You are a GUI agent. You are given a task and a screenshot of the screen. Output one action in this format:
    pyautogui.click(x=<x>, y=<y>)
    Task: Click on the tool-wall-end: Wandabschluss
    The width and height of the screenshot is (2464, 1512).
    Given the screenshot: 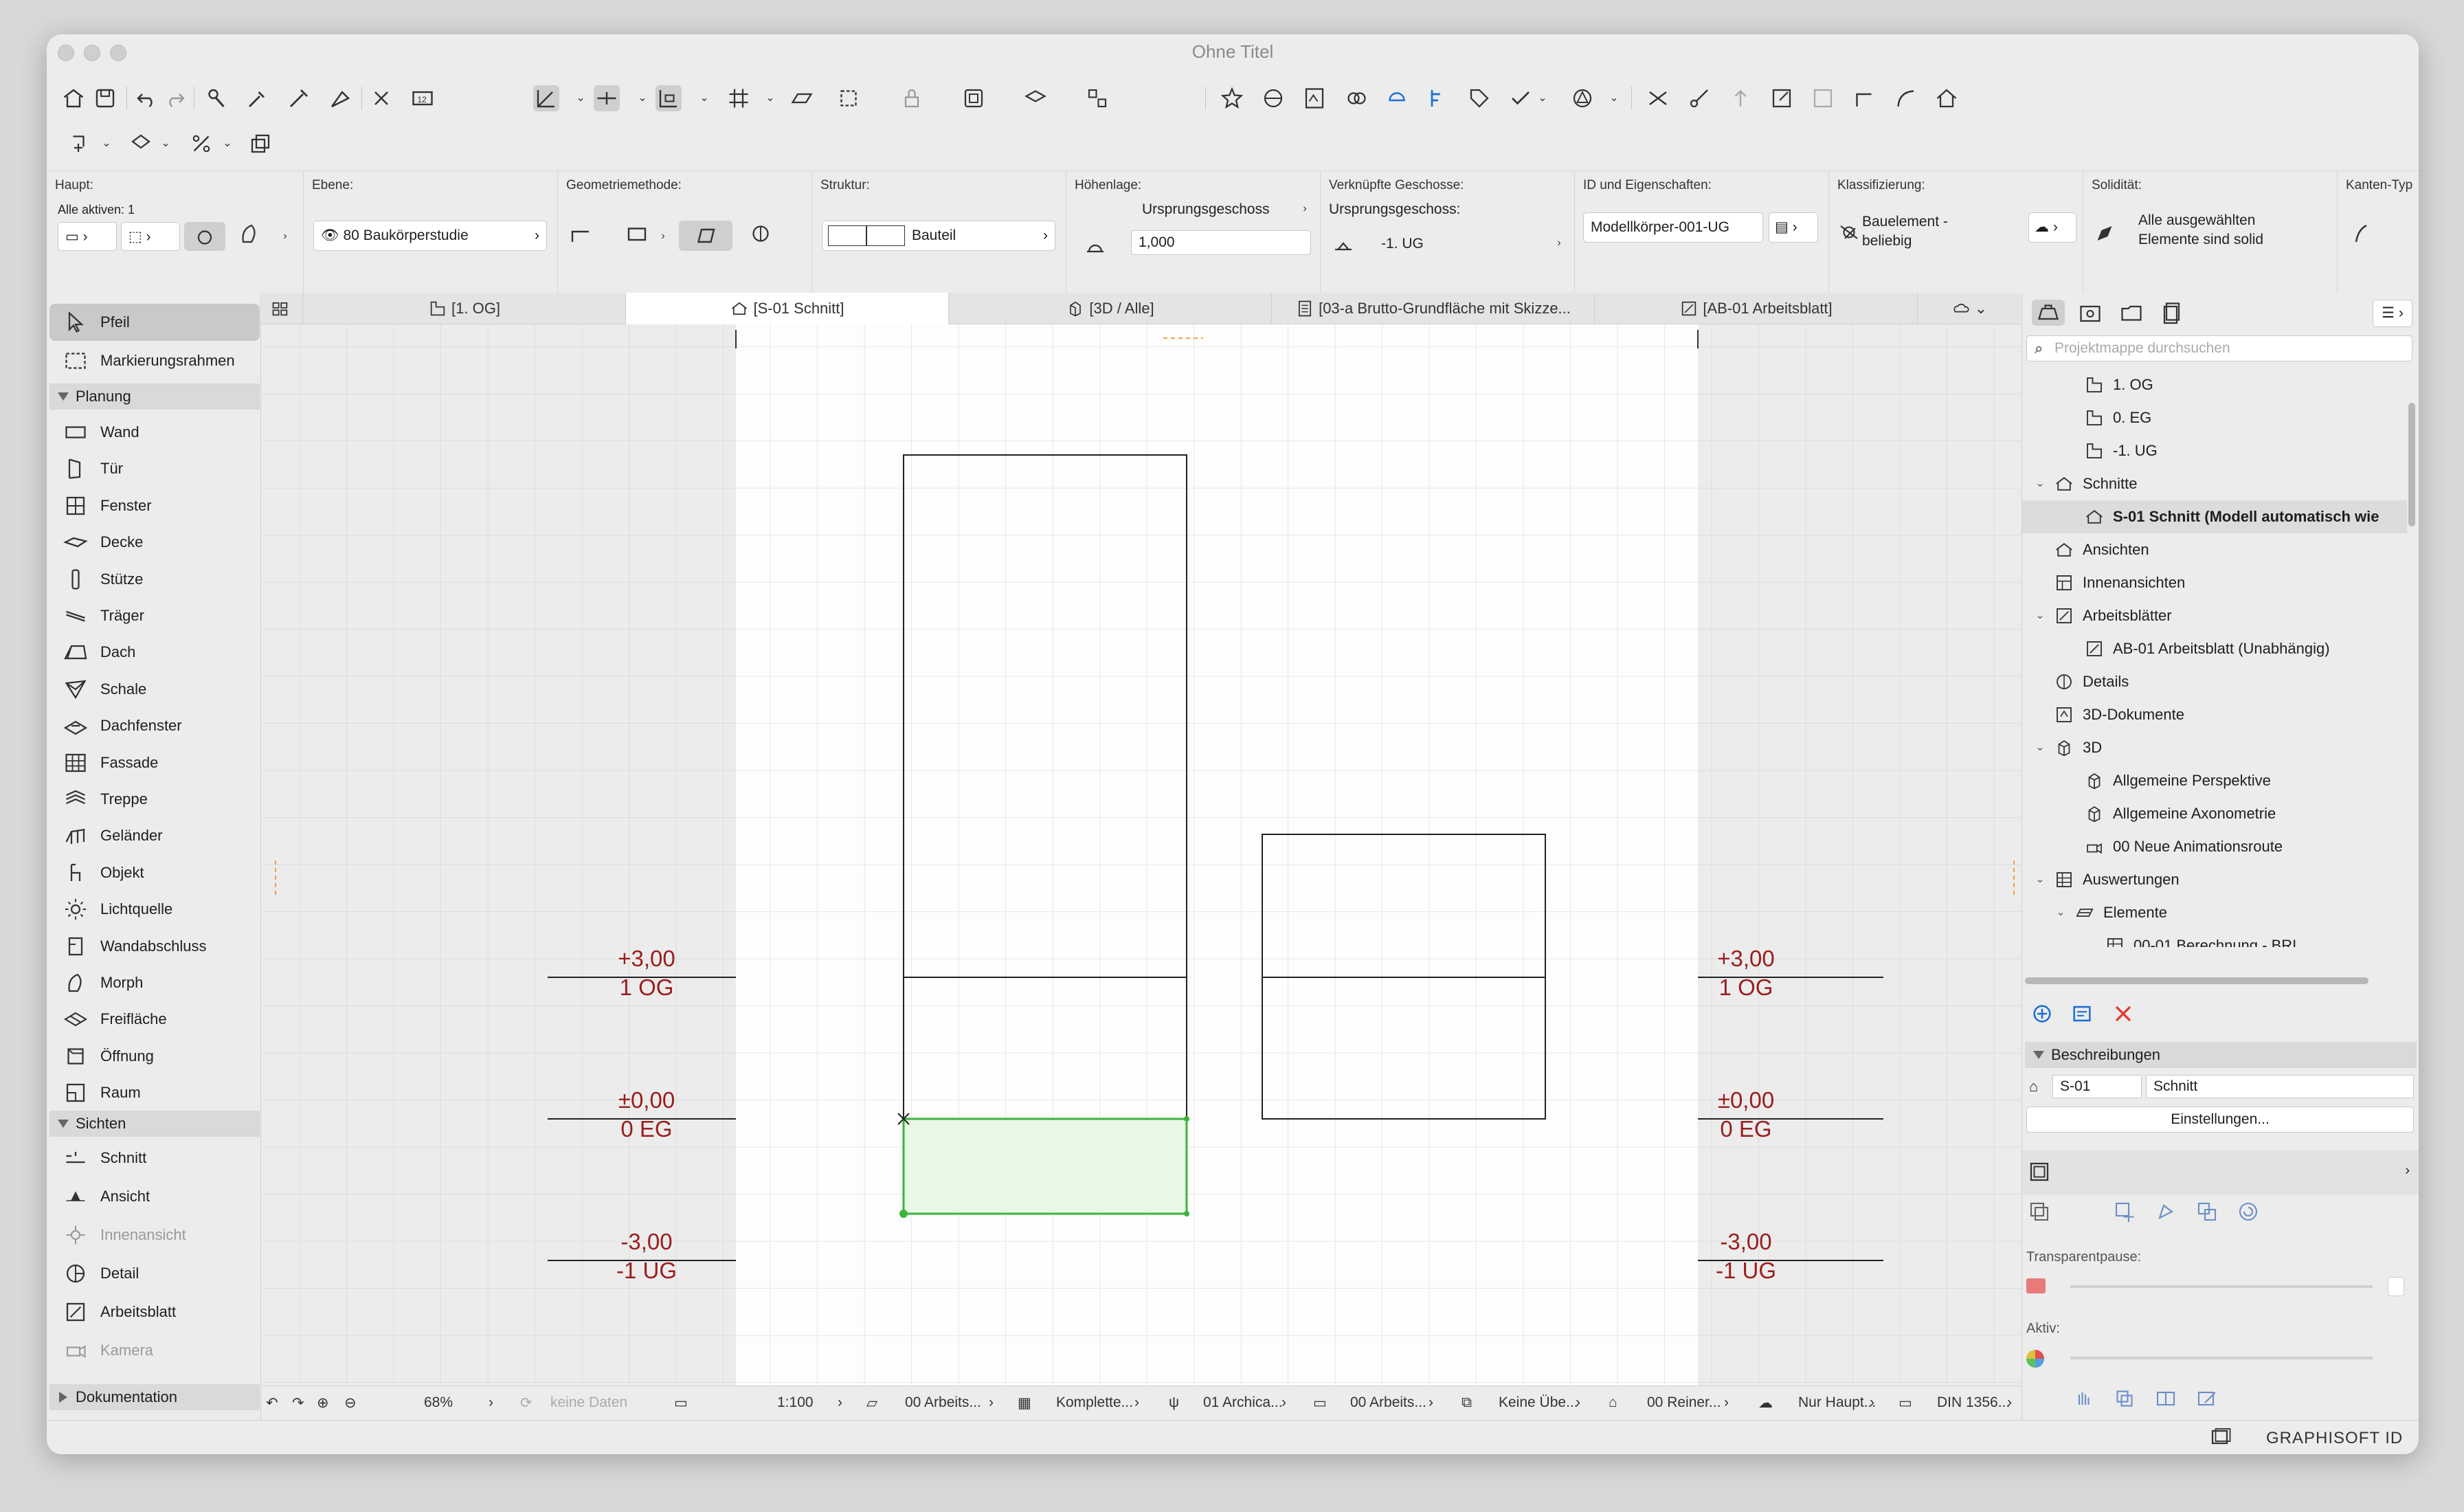 What is the action you would take?
    pyautogui.click(x=154, y=946)
    